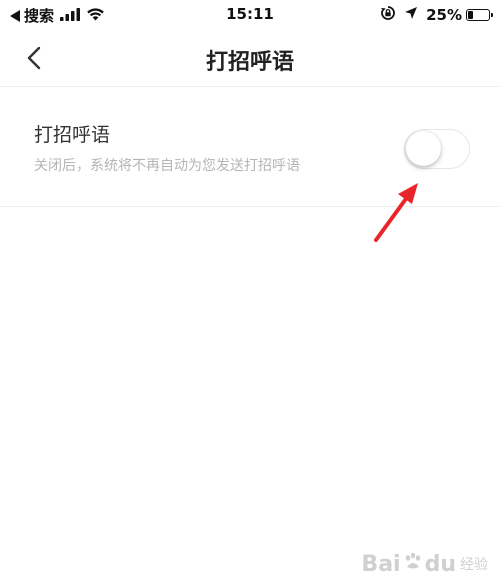  I want to click on battery-fill, so click(470, 15).